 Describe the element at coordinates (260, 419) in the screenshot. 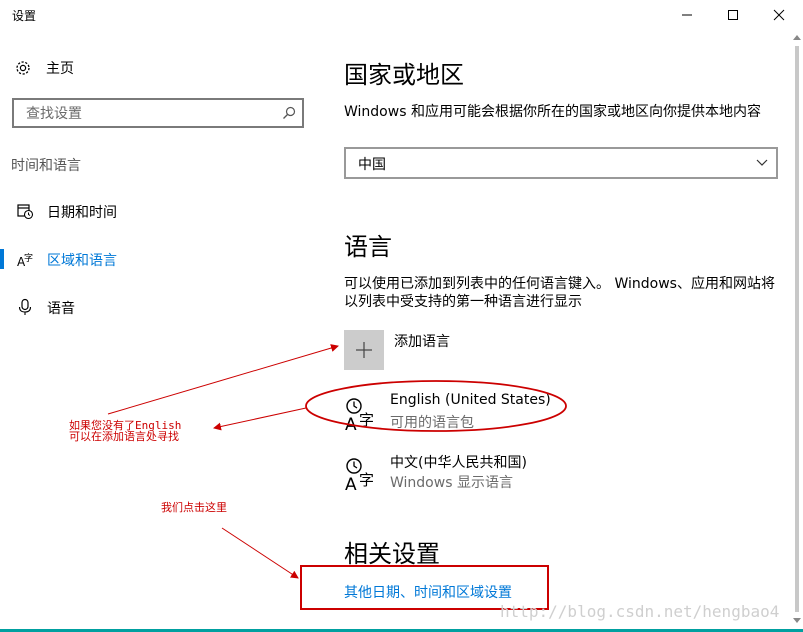

I see `arrow-from-ellipse` at that location.